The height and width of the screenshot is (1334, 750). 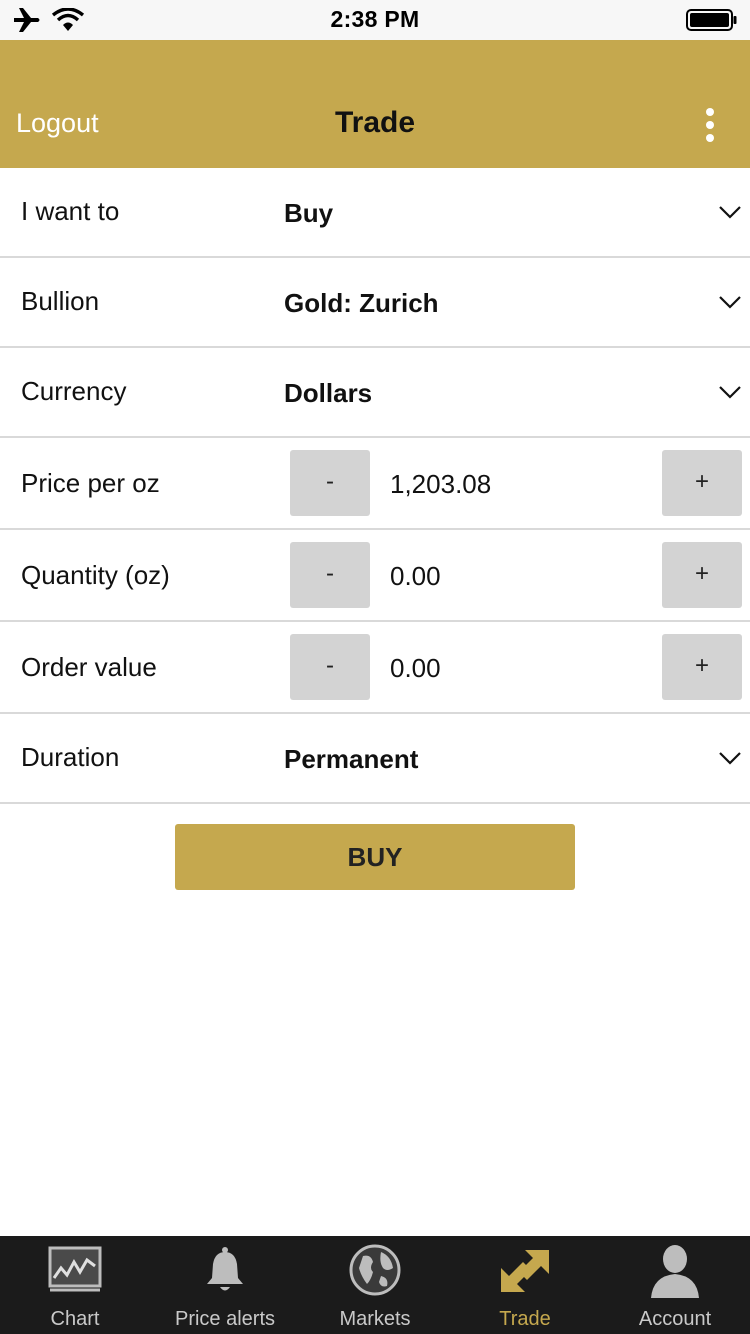 I want to click on person-icon, so click(x=675, y=1271).